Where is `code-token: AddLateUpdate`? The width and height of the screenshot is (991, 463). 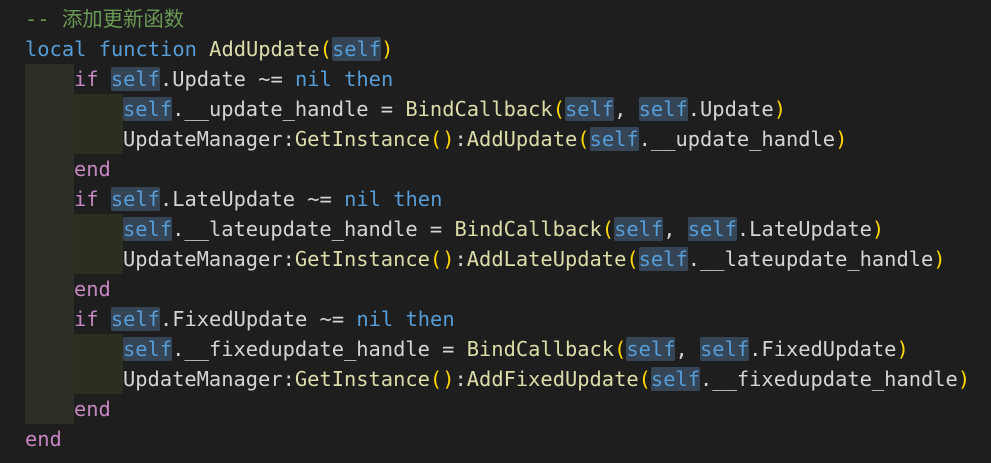
code-token: AddLateUpdate is located at coordinates (546, 259).